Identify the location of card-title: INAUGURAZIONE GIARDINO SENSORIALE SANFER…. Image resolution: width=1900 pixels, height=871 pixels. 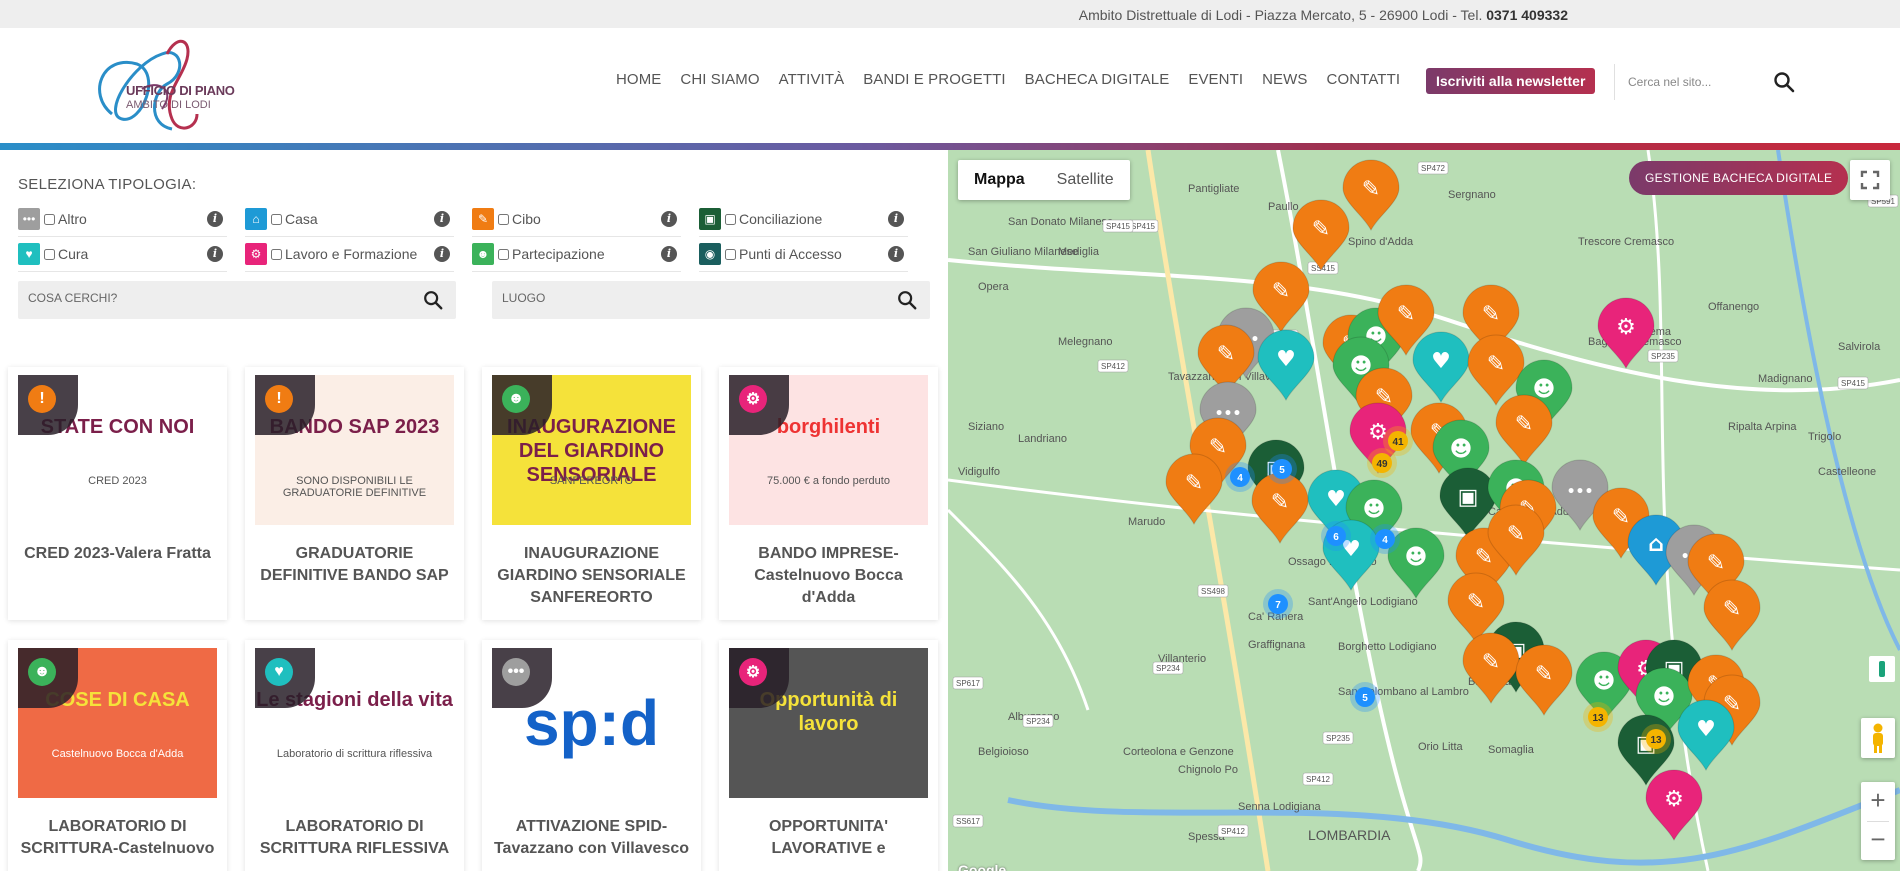
(591, 576).